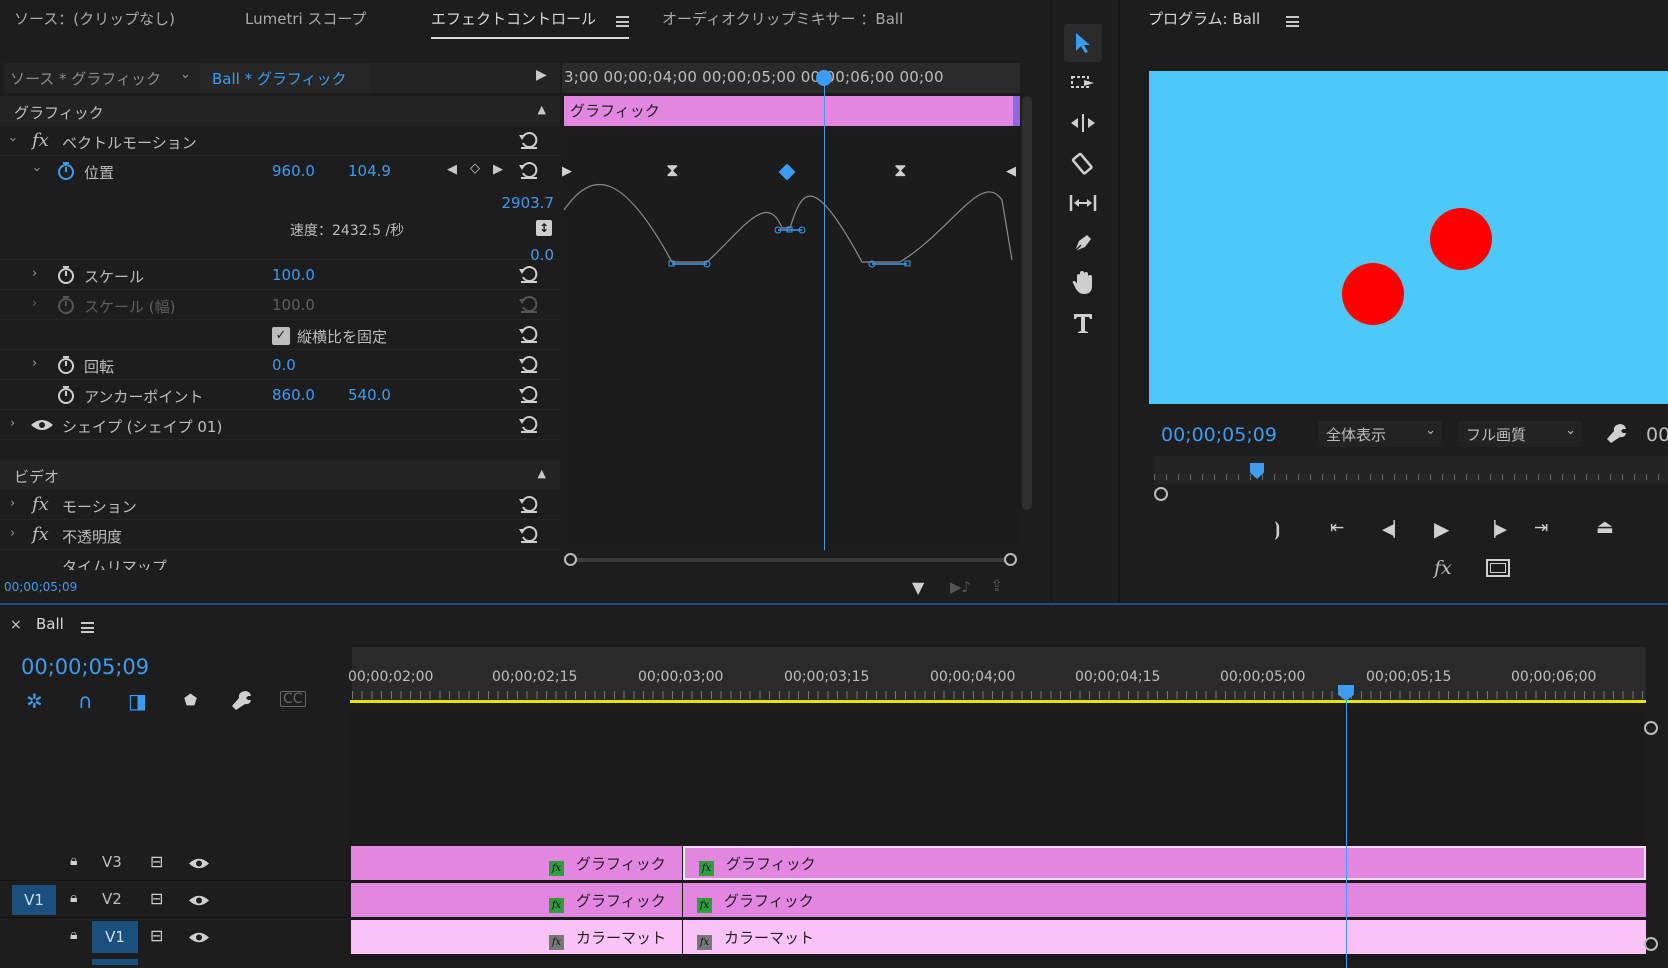 The image size is (1668, 968). I want to click on program-menu-icon, so click(1292, 21).